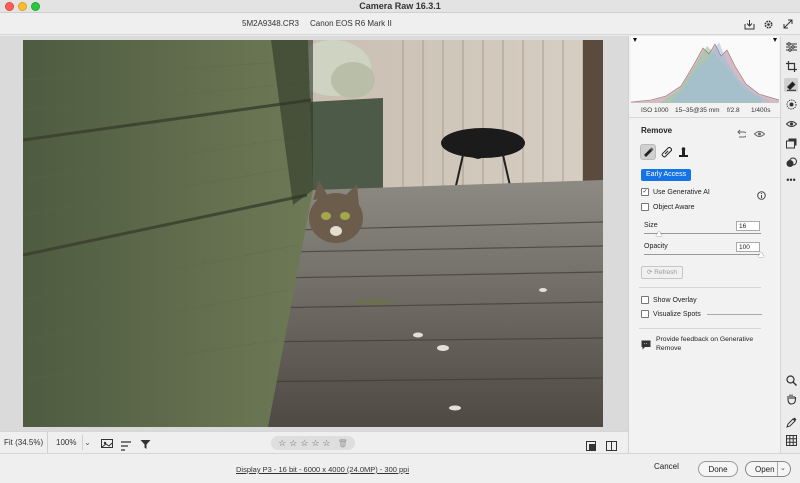  Describe the element at coordinates (718, 469) in the screenshot. I see `done-button: Done` at that location.